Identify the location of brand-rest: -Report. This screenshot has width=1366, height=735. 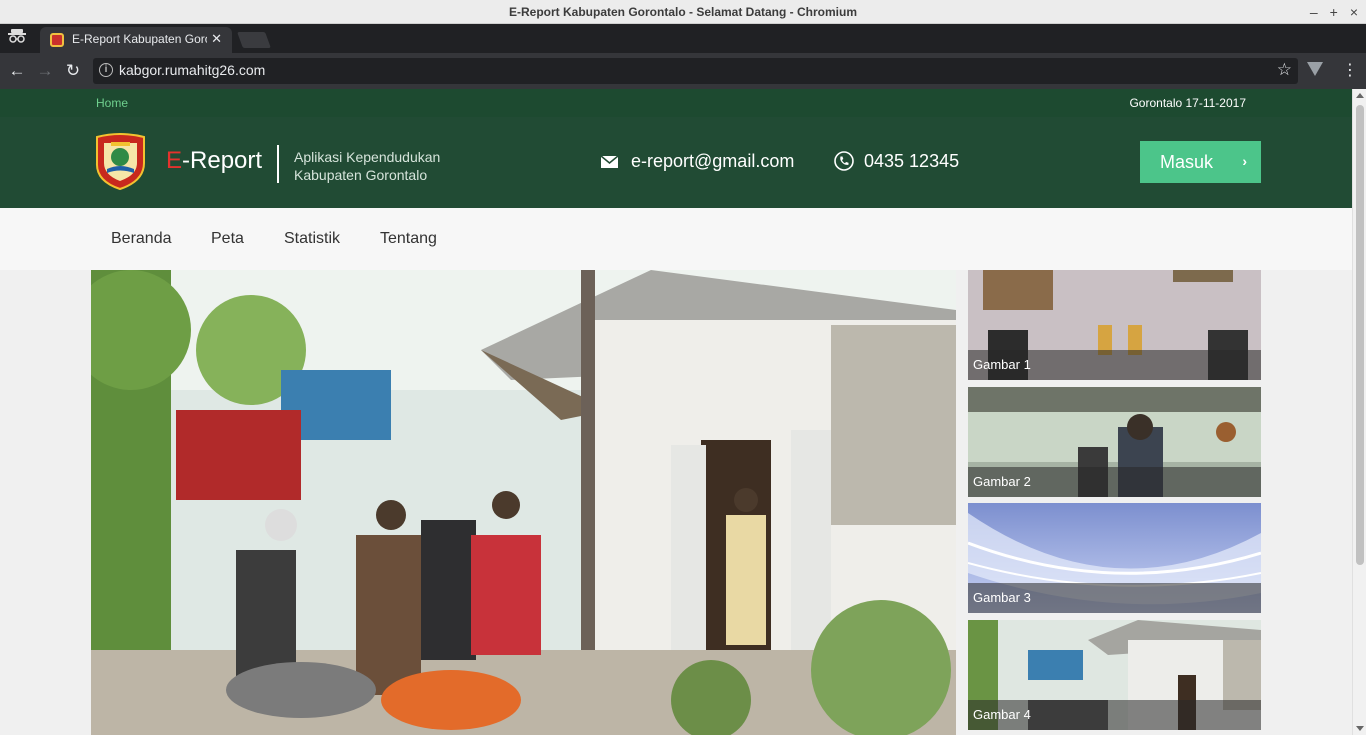
(222, 160).